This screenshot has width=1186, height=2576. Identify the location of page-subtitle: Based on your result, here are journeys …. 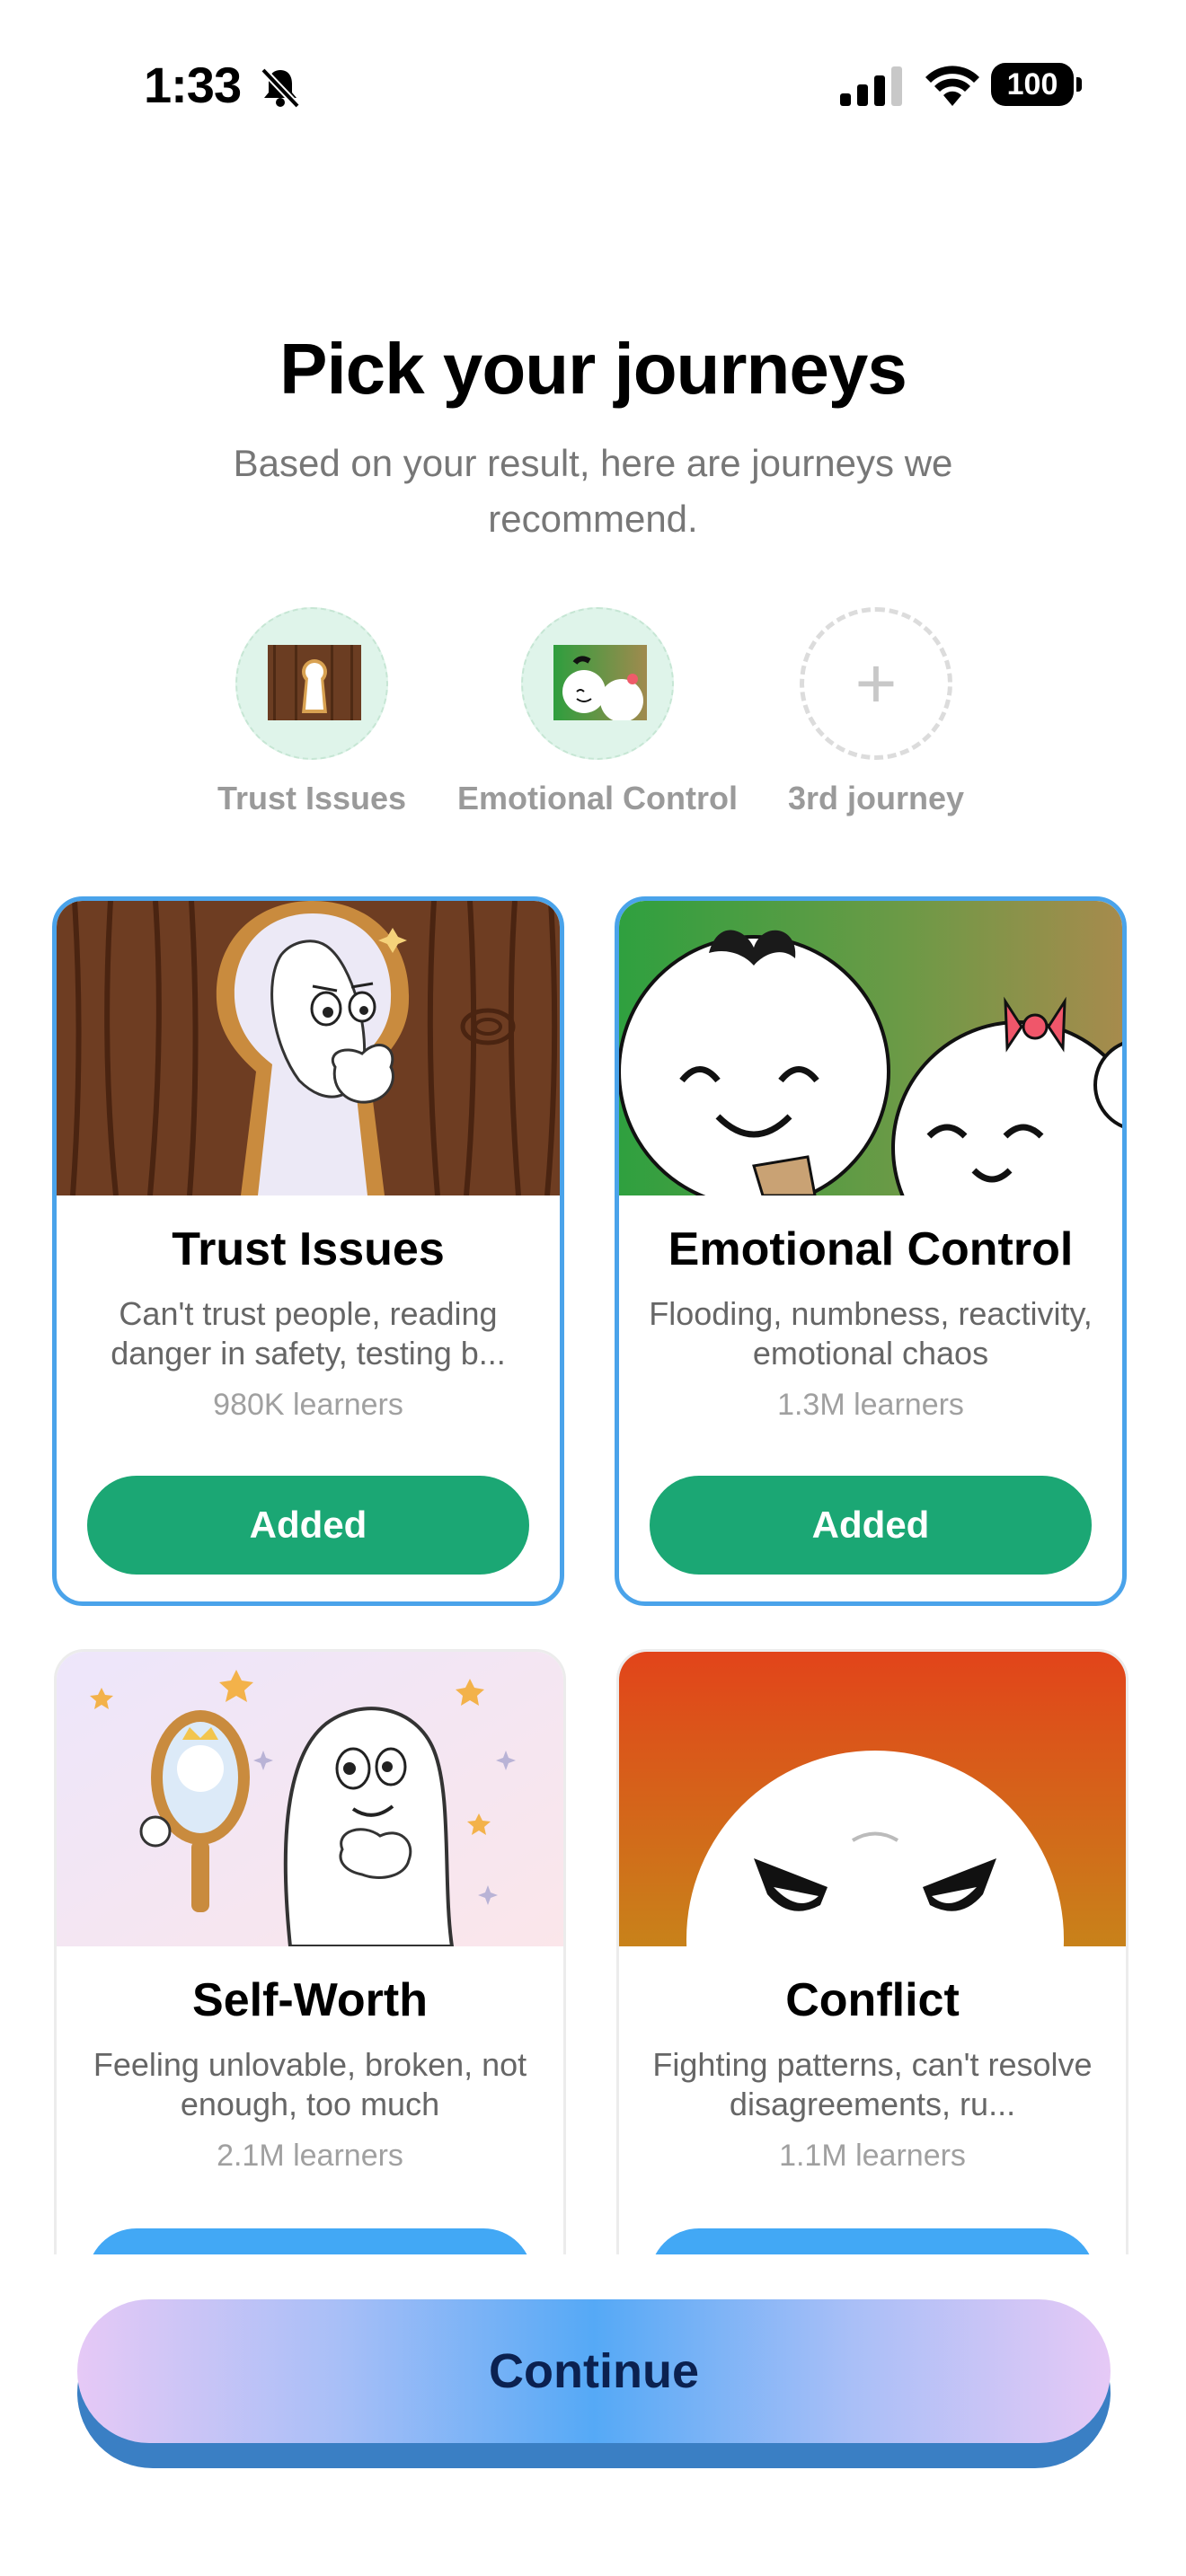
(593, 491).